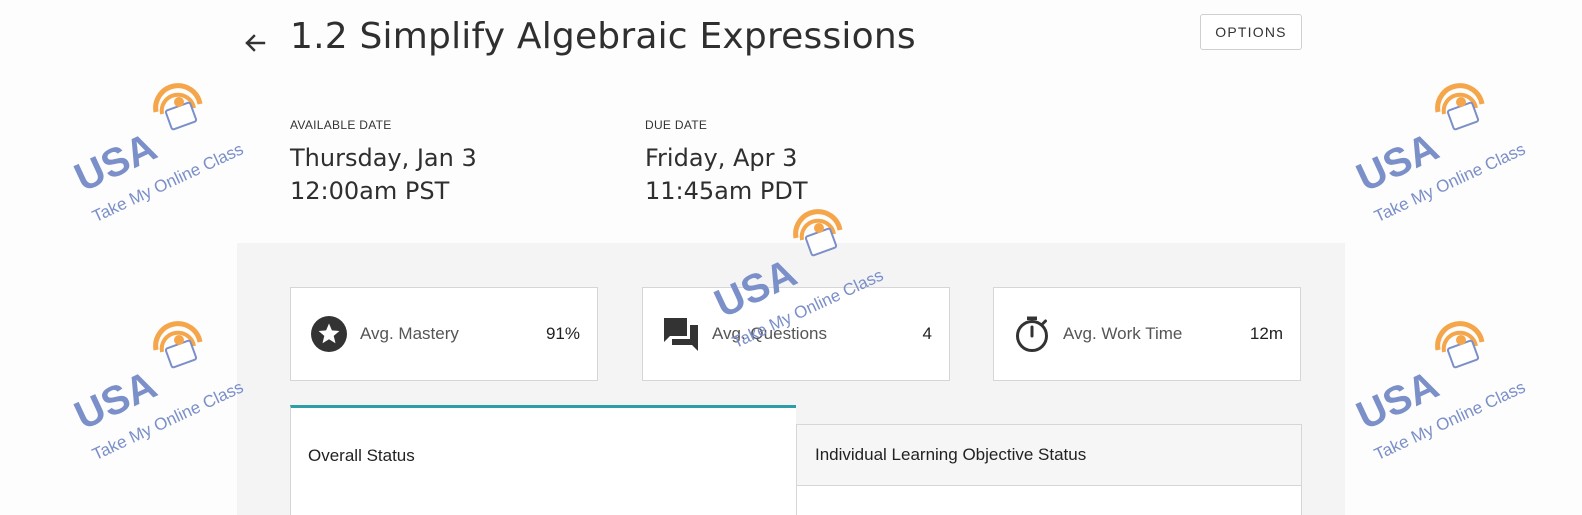  Describe the element at coordinates (726, 191) in the screenshot. I see `due-date-time: 11:45am PDT` at that location.